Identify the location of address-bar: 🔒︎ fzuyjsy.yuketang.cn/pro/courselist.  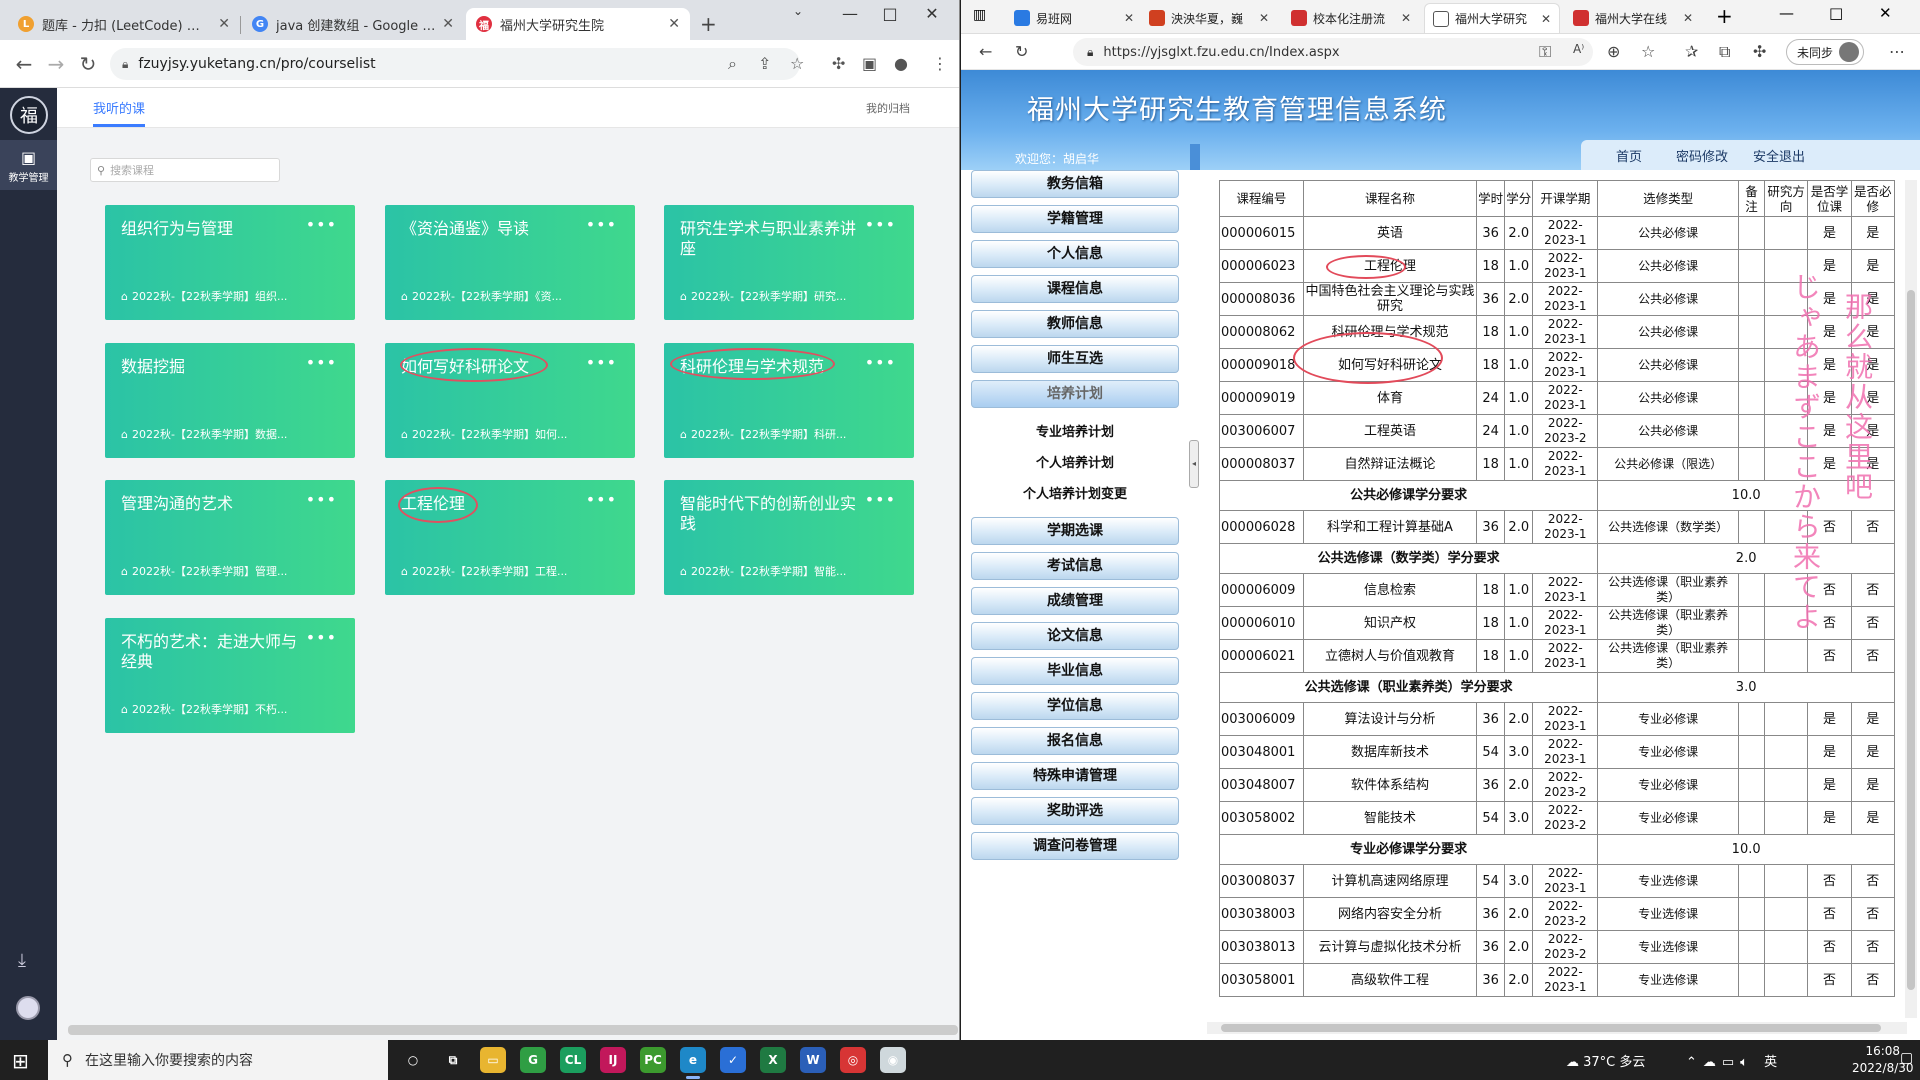
(455, 64).